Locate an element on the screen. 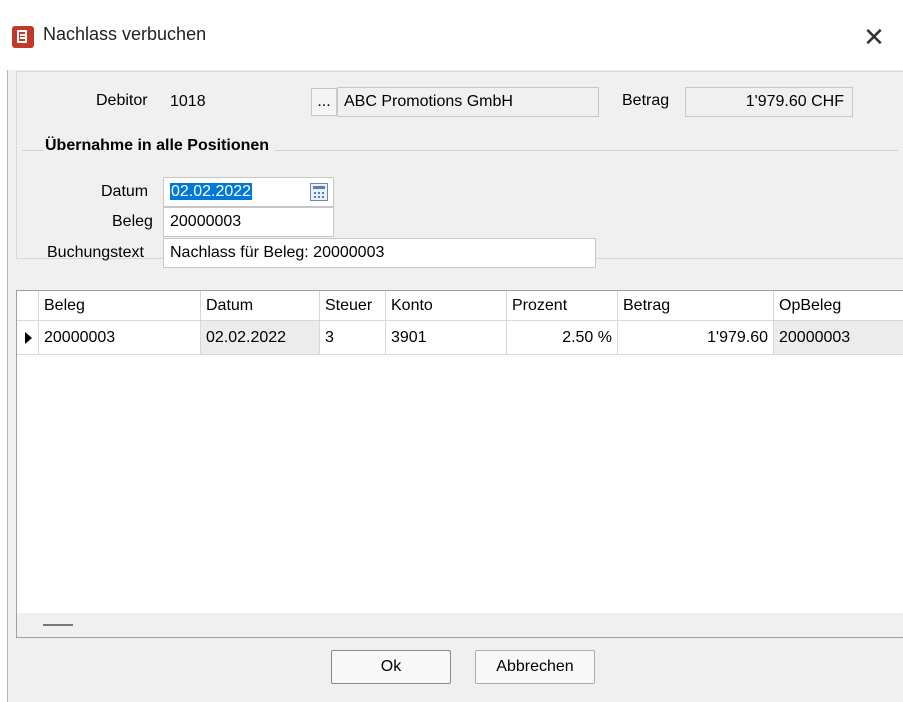  table-cell-betrag: 1'979.60 is located at coordinates (696, 338).